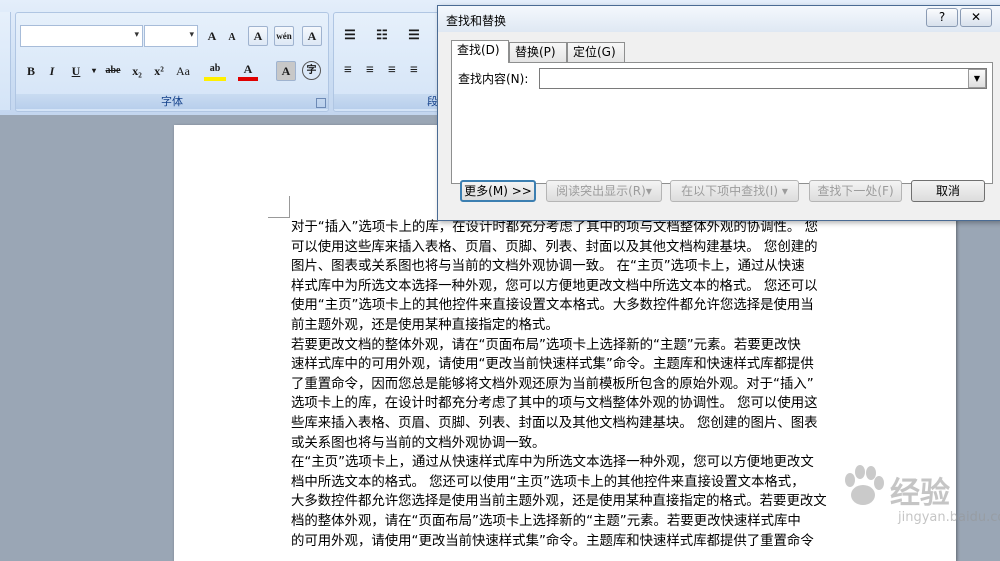 This screenshot has height=561, width=1000. What do you see at coordinates (425, 325) in the screenshot?
I see `text-line: 前主题外观，还是使用某种直接指定的格式。` at bounding box center [425, 325].